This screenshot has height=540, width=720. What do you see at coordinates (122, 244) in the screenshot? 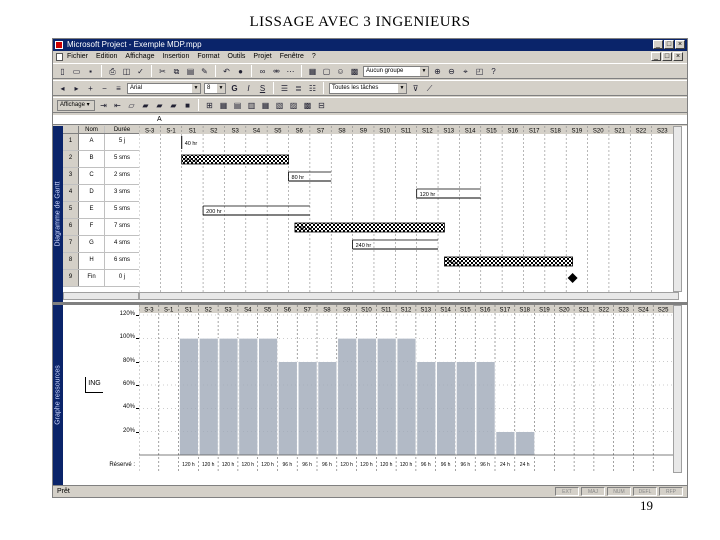
I see `task-duration: 4 sms` at bounding box center [122, 244].